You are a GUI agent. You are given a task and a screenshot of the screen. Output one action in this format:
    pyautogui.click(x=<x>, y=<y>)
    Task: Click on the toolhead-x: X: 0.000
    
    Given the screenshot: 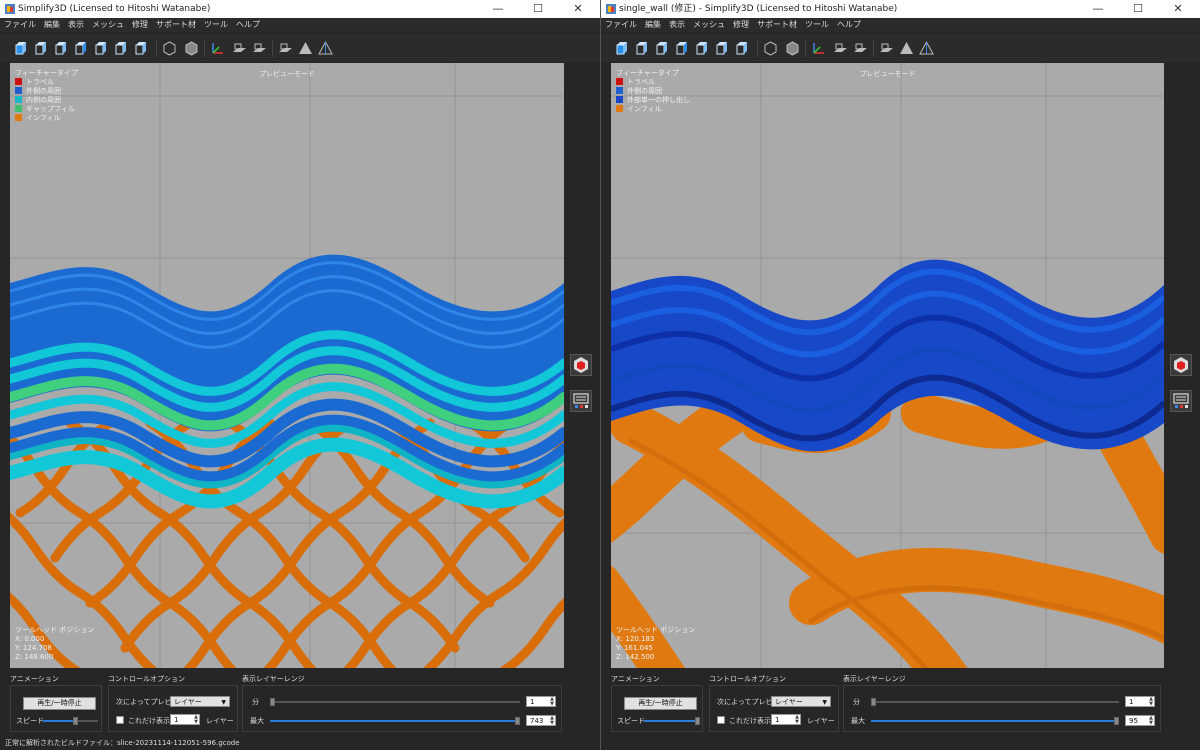 What is the action you would take?
    pyautogui.click(x=30, y=639)
    